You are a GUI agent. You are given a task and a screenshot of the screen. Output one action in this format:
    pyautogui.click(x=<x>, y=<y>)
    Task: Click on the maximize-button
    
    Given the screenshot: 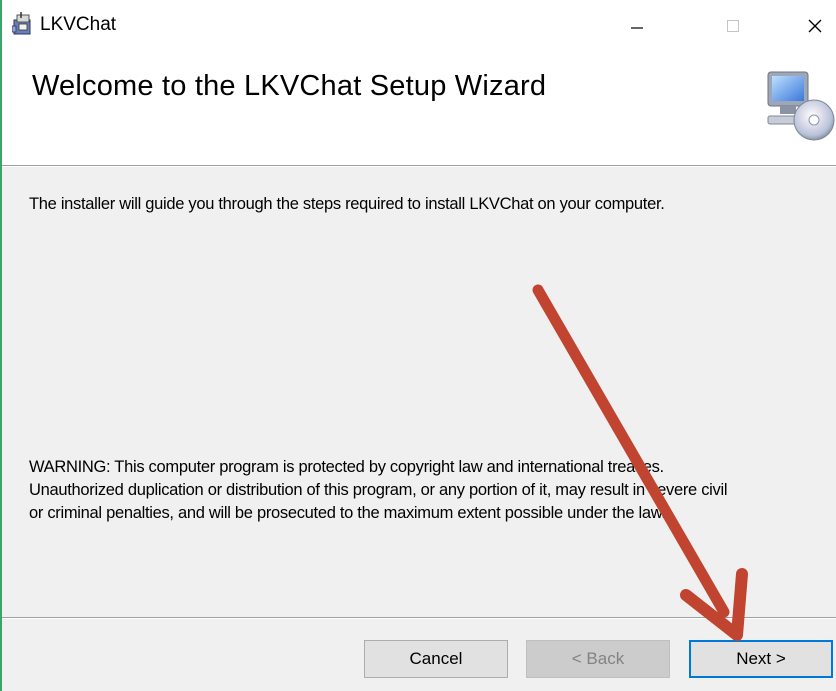 What is the action you would take?
    pyautogui.click(x=733, y=26)
    